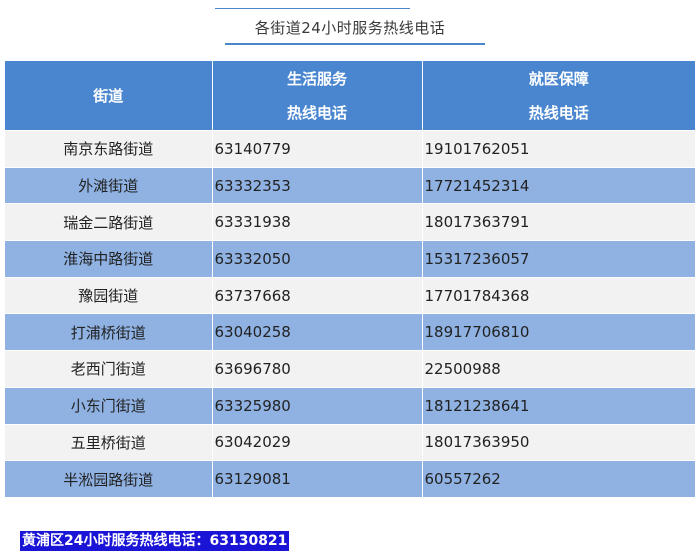 The height and width of the screenshot is (557, 700). I want to click on table-row: 老西门街道 63696780 22500988, so click(350, 369).